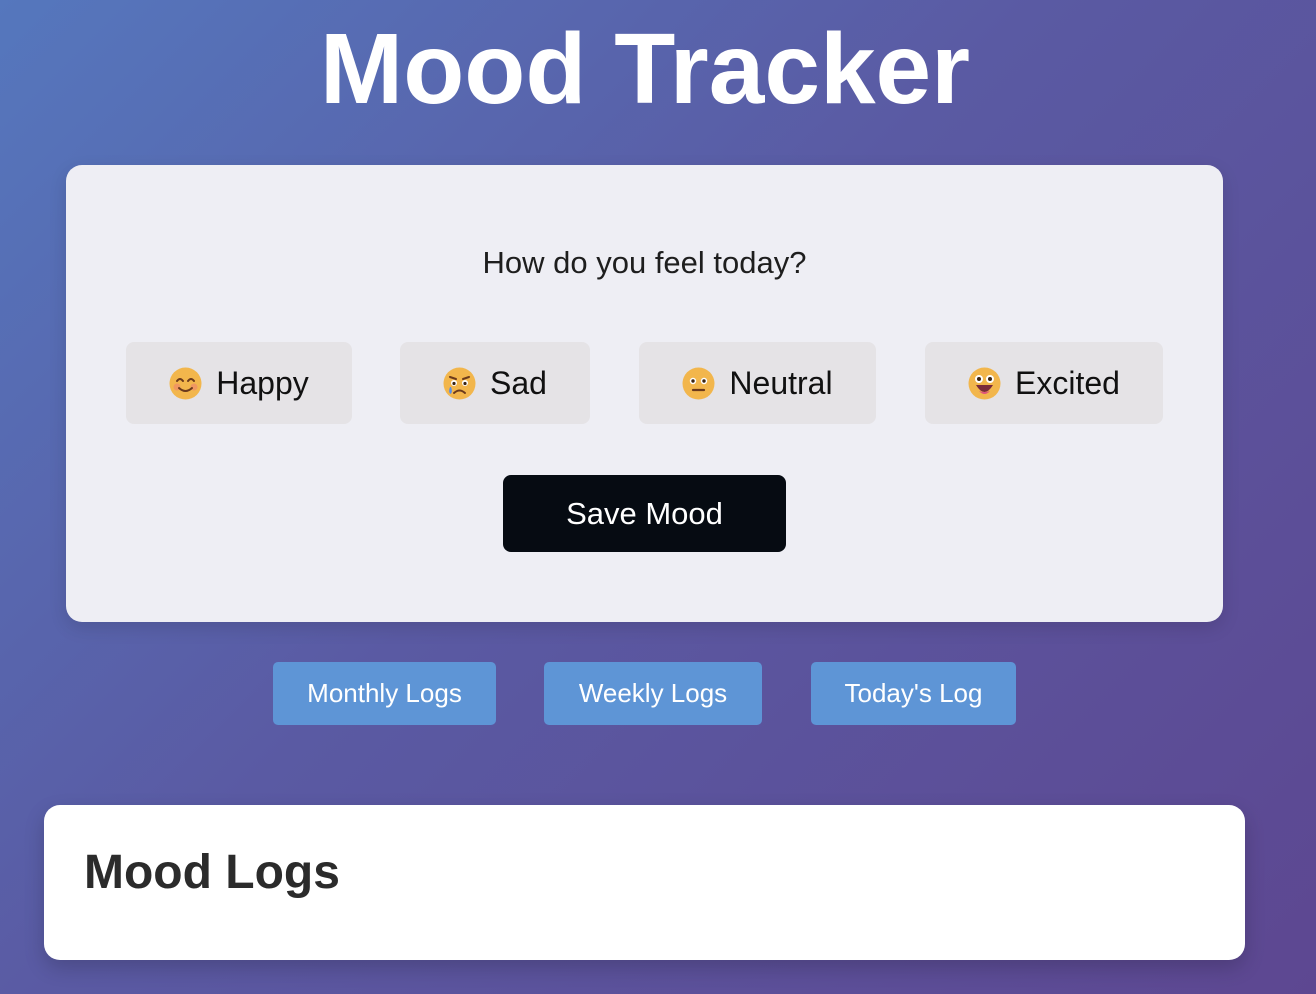  What do you see at coordinates (384, 693) in the screenshot?
I see `monthly-logs-button: Monthly Logs` at bounding box center [384, 693].